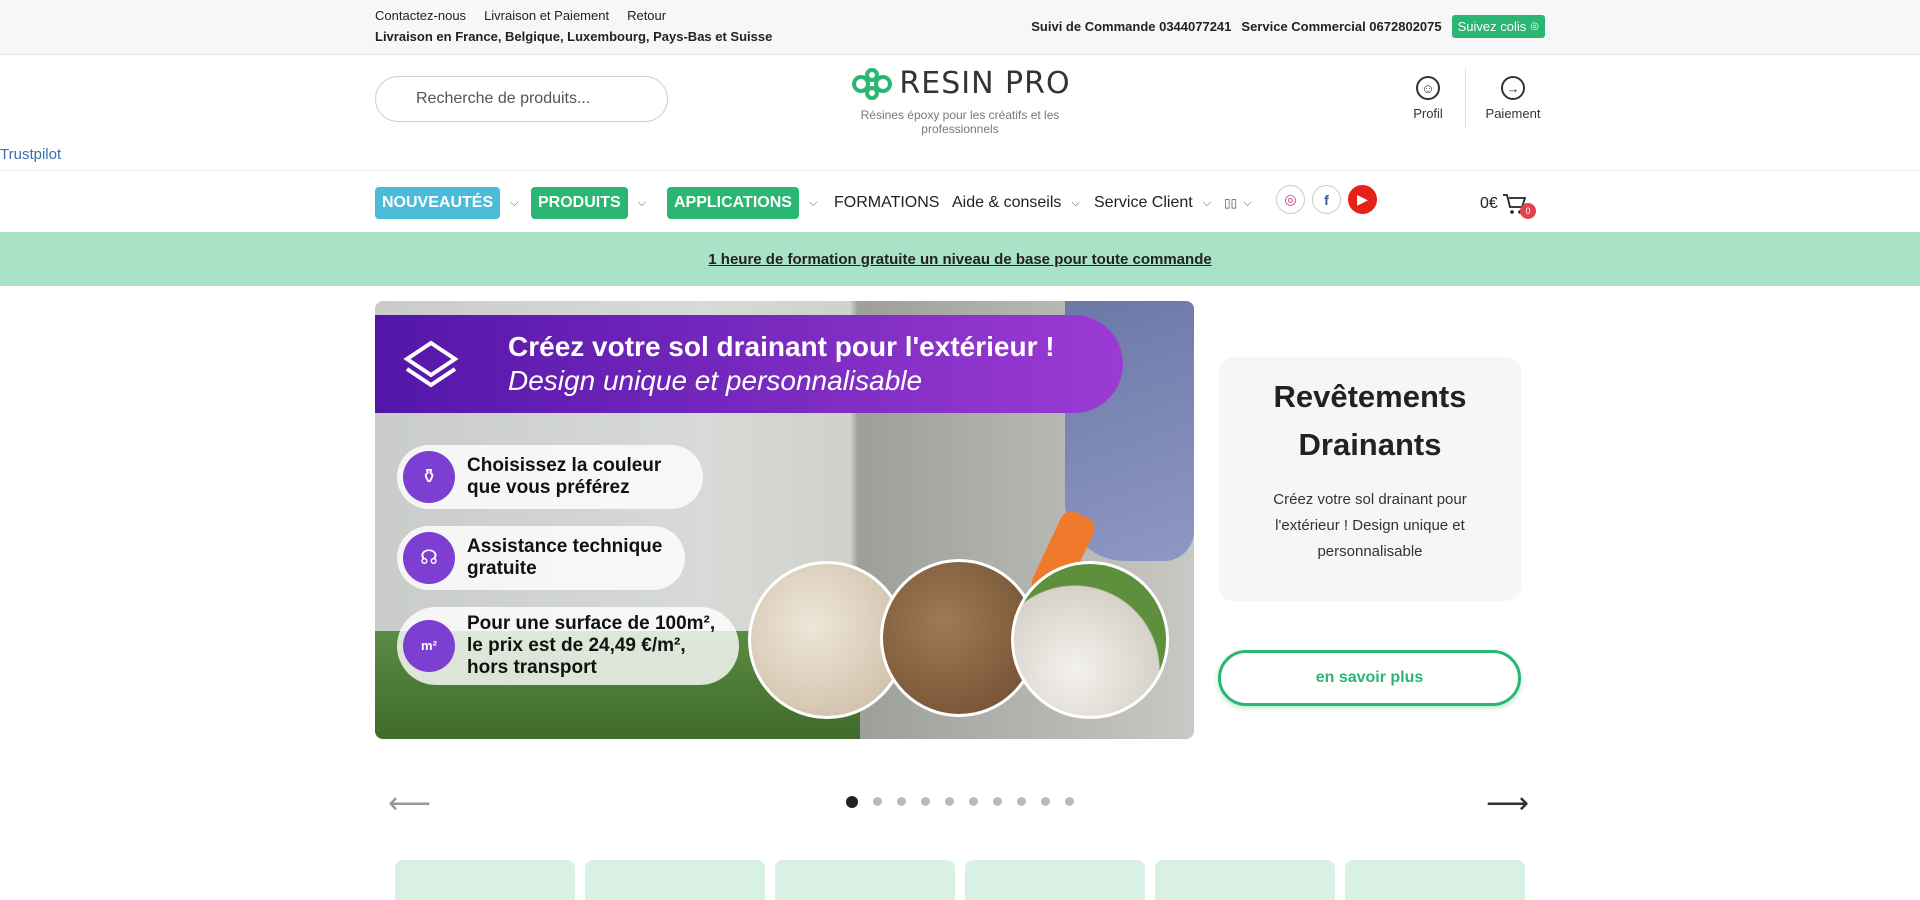 Image resolution: width=1920 pixels, height=900 pixels. Describe the element at coordinates (646, 15) in the screenshot. I see `return-link: Retour` at that location.